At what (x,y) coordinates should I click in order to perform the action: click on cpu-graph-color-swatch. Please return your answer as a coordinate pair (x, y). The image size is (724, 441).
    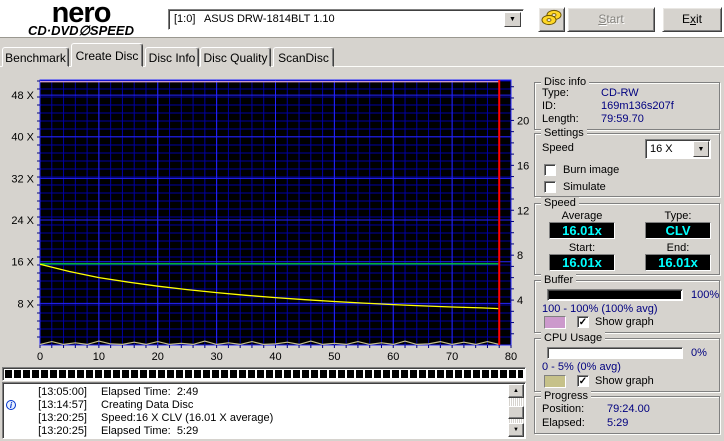
    Looking at the image, I should click on (555, 381).